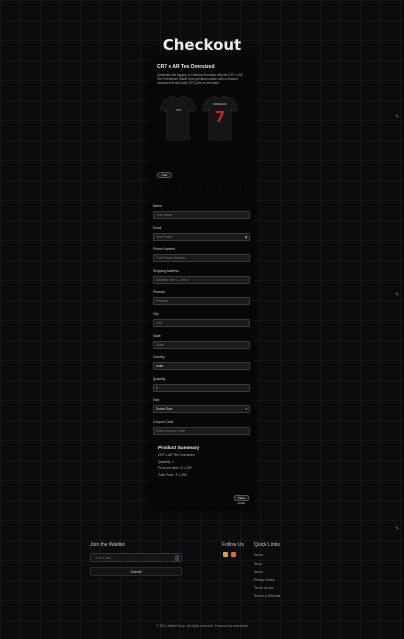 Image resolution: width=404 pixels, height=639 pixels. What do you see at coordinates (233, 545) in the screenshot?
I see `follow-title: Follow Us` at bounding box center [233, 545].